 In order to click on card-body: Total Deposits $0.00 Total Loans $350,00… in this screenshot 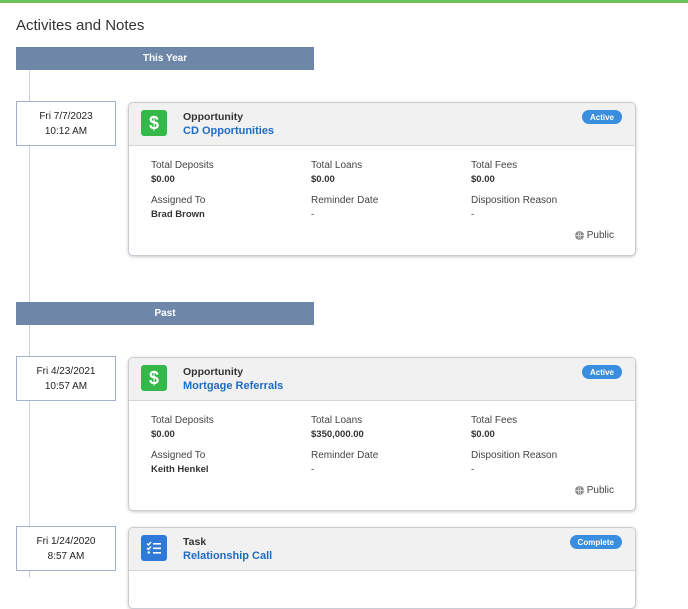, I will do `click(382, 455)`.